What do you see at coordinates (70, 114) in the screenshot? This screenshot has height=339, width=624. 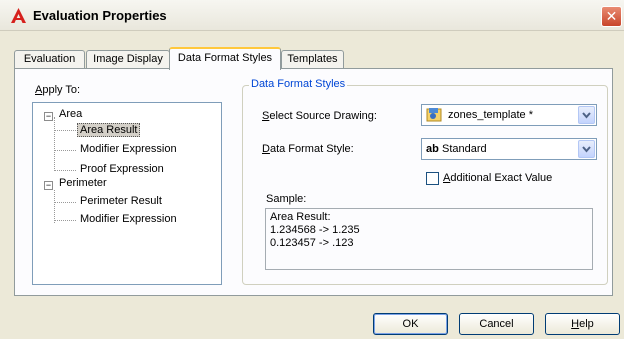 I see `tree-item-area: Area` at bounding box center [70, 114].